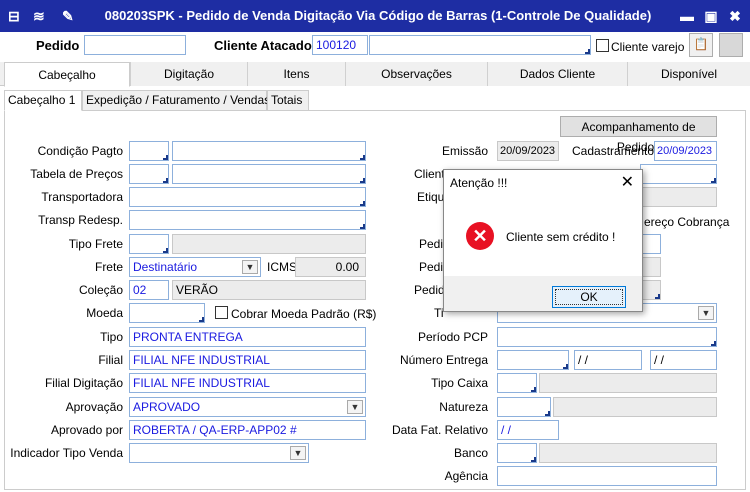 The image size is (750, 492). What do you see at coordinates (58, 45) in the screenshot?
I see `pedido-label: Pedido` at bounding box center [58, 45].